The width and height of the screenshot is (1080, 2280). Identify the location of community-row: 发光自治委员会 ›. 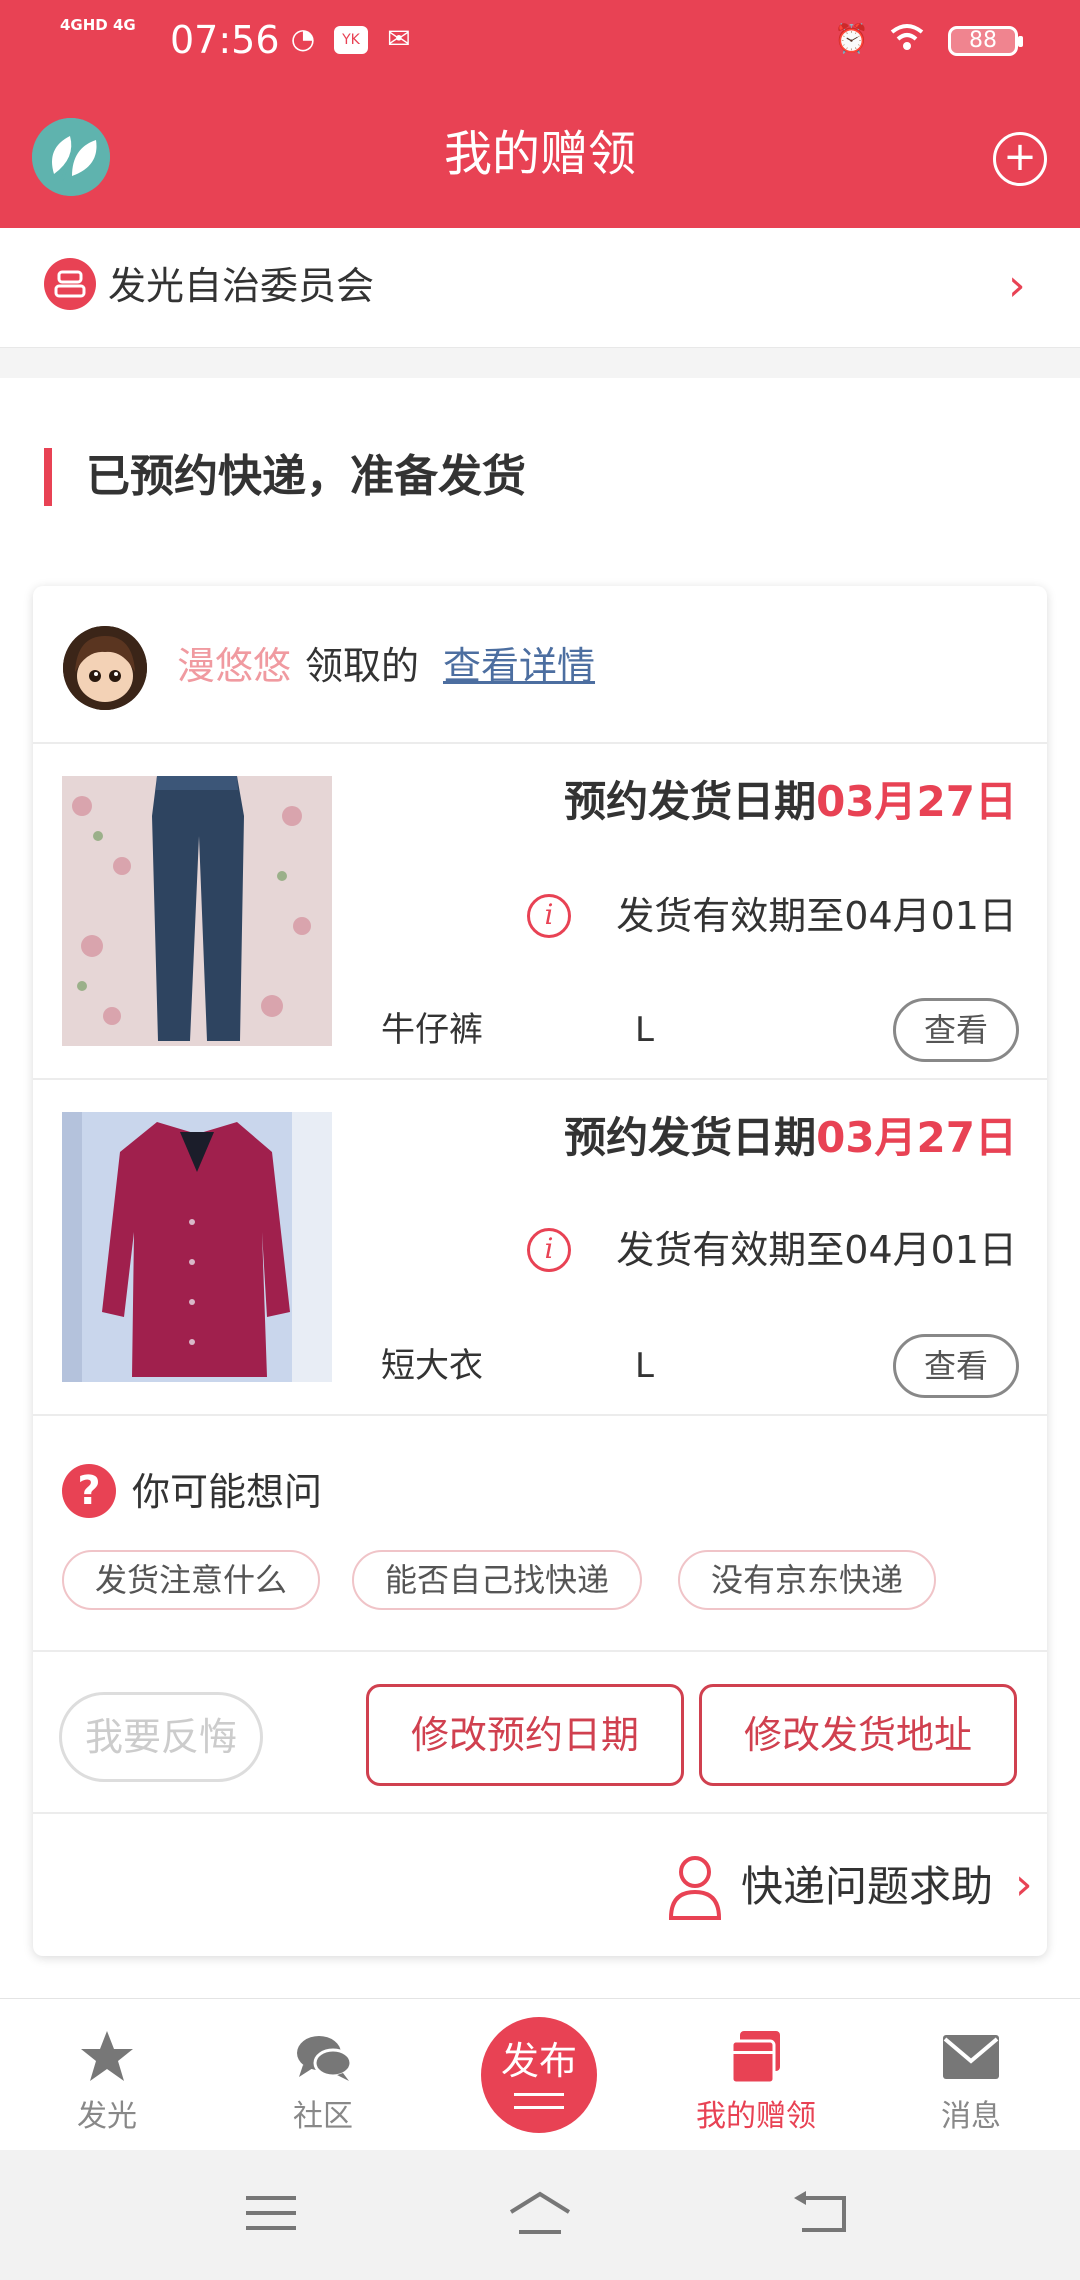
(540, 288).